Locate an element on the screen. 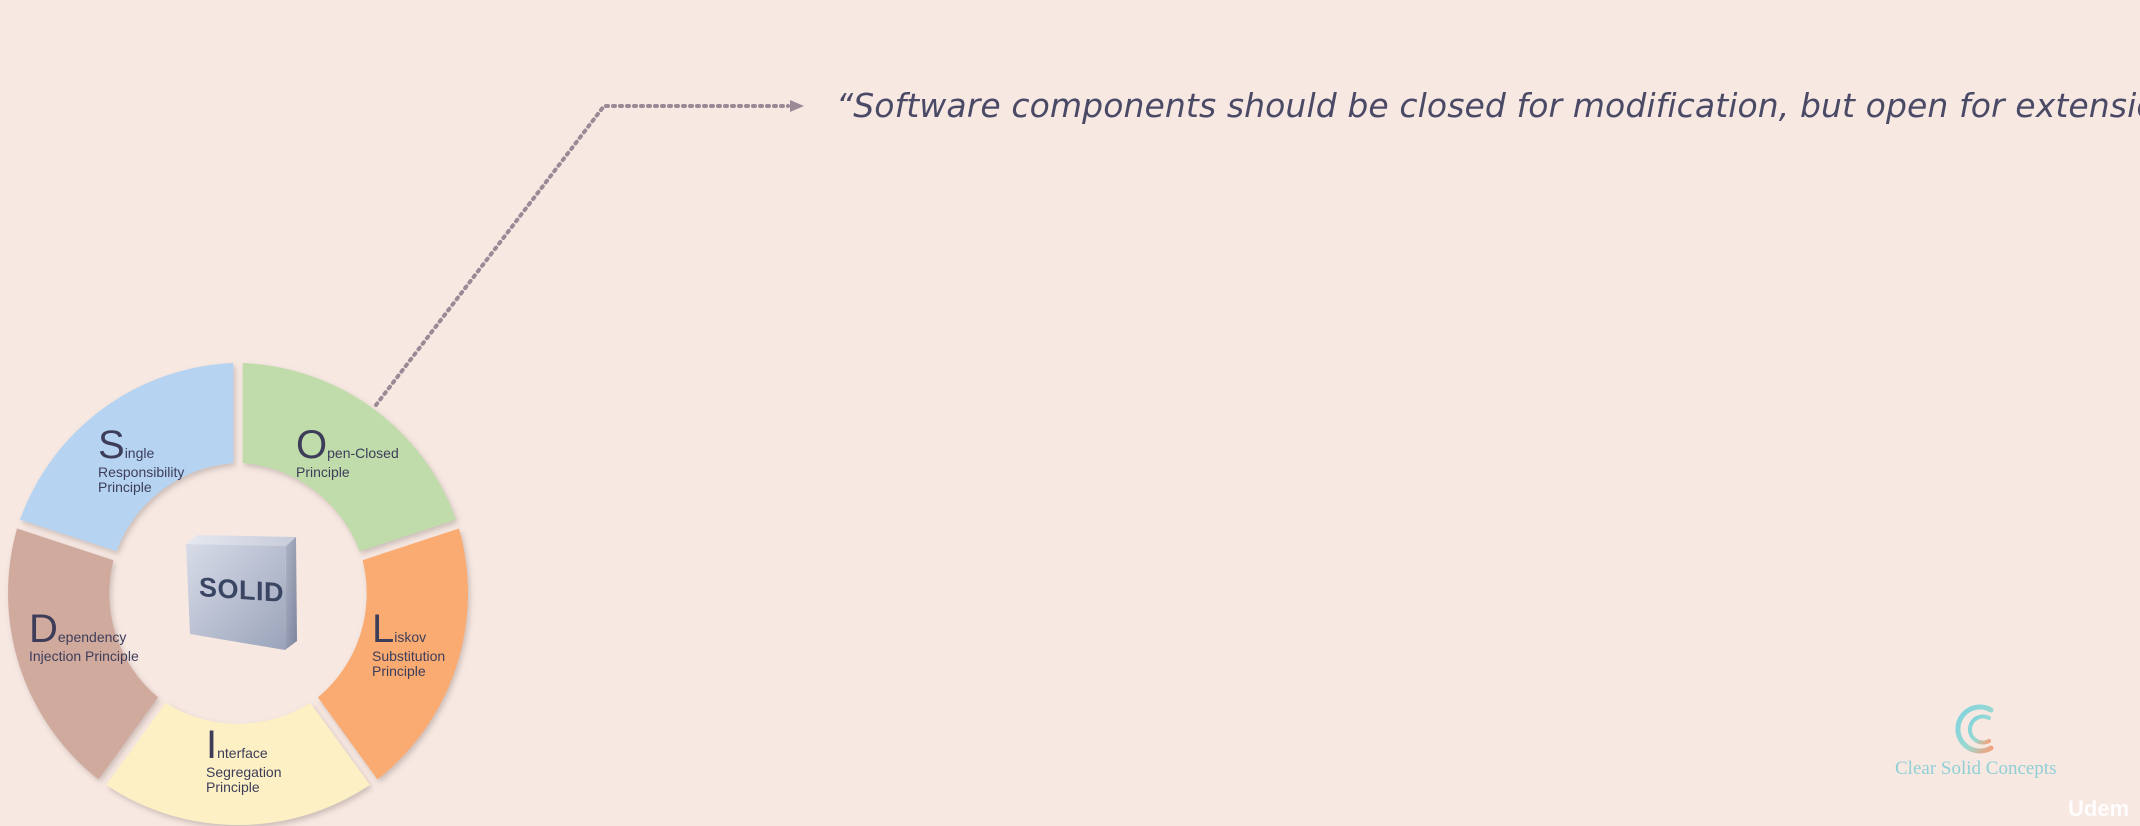  label-dependency-sub1: Injection Principle is located at coordinates (84, 656).